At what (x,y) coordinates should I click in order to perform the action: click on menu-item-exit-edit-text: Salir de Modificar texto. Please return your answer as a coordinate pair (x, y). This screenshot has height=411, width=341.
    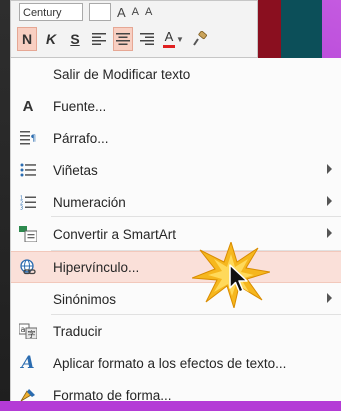
    Looking at the image, I should click on (176, 74).